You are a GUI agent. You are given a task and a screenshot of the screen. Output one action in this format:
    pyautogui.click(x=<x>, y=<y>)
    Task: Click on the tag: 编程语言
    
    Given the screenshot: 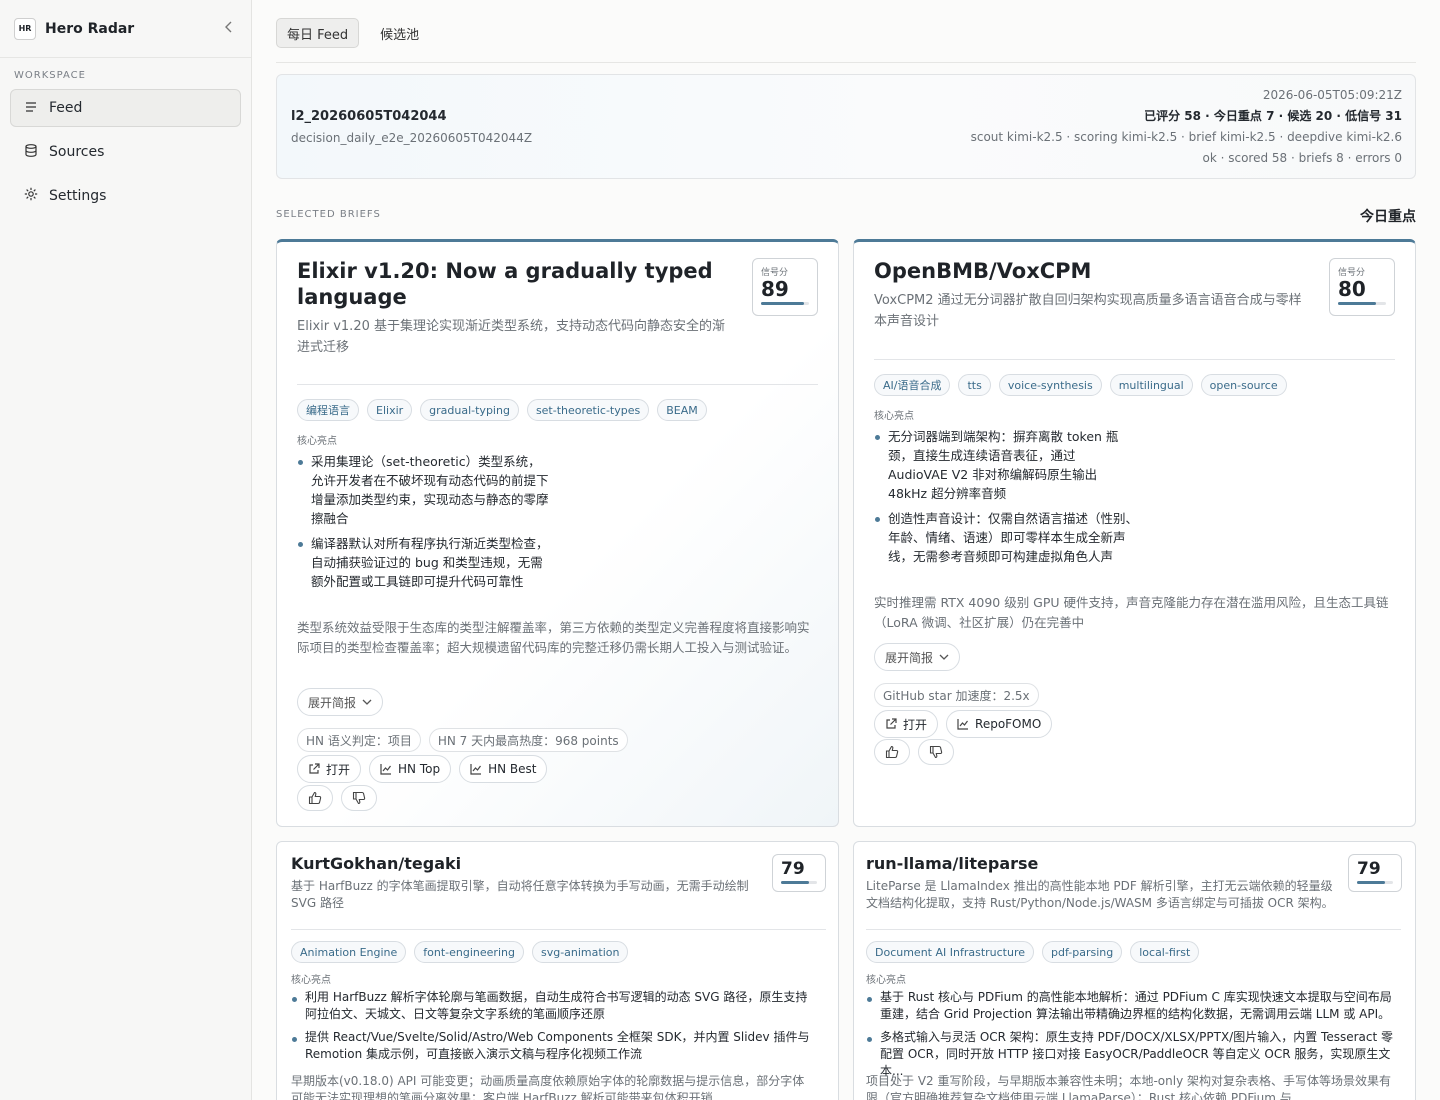 What is the action you would take?
    pyautogui.click(x=328, y=410)
    